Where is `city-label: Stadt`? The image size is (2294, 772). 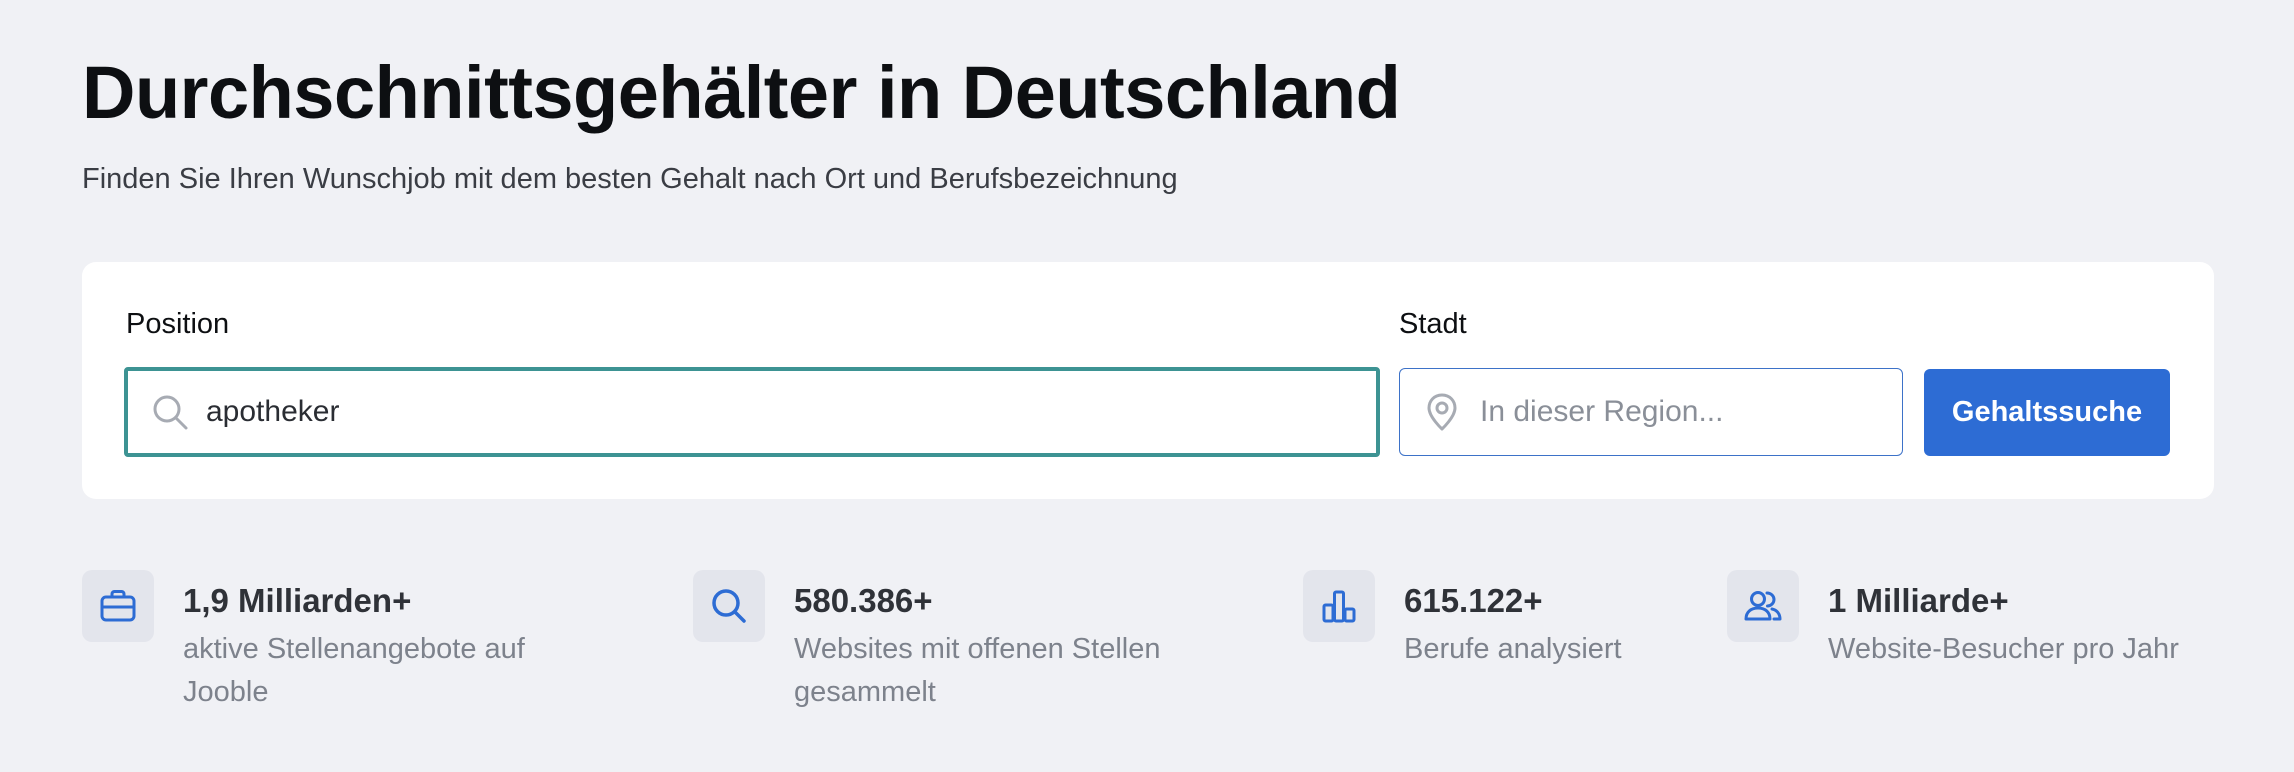
city-label: Stadt is located at coordinates (1433, 324).